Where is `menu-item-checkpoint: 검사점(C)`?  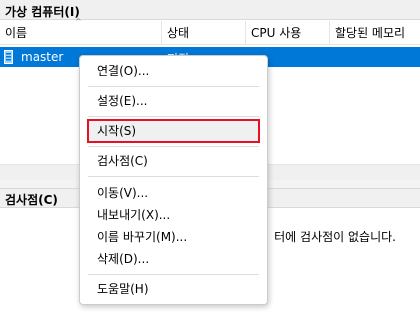 menu-item-checkpoint: 검사점(C) is located at coordinates (173, 161).